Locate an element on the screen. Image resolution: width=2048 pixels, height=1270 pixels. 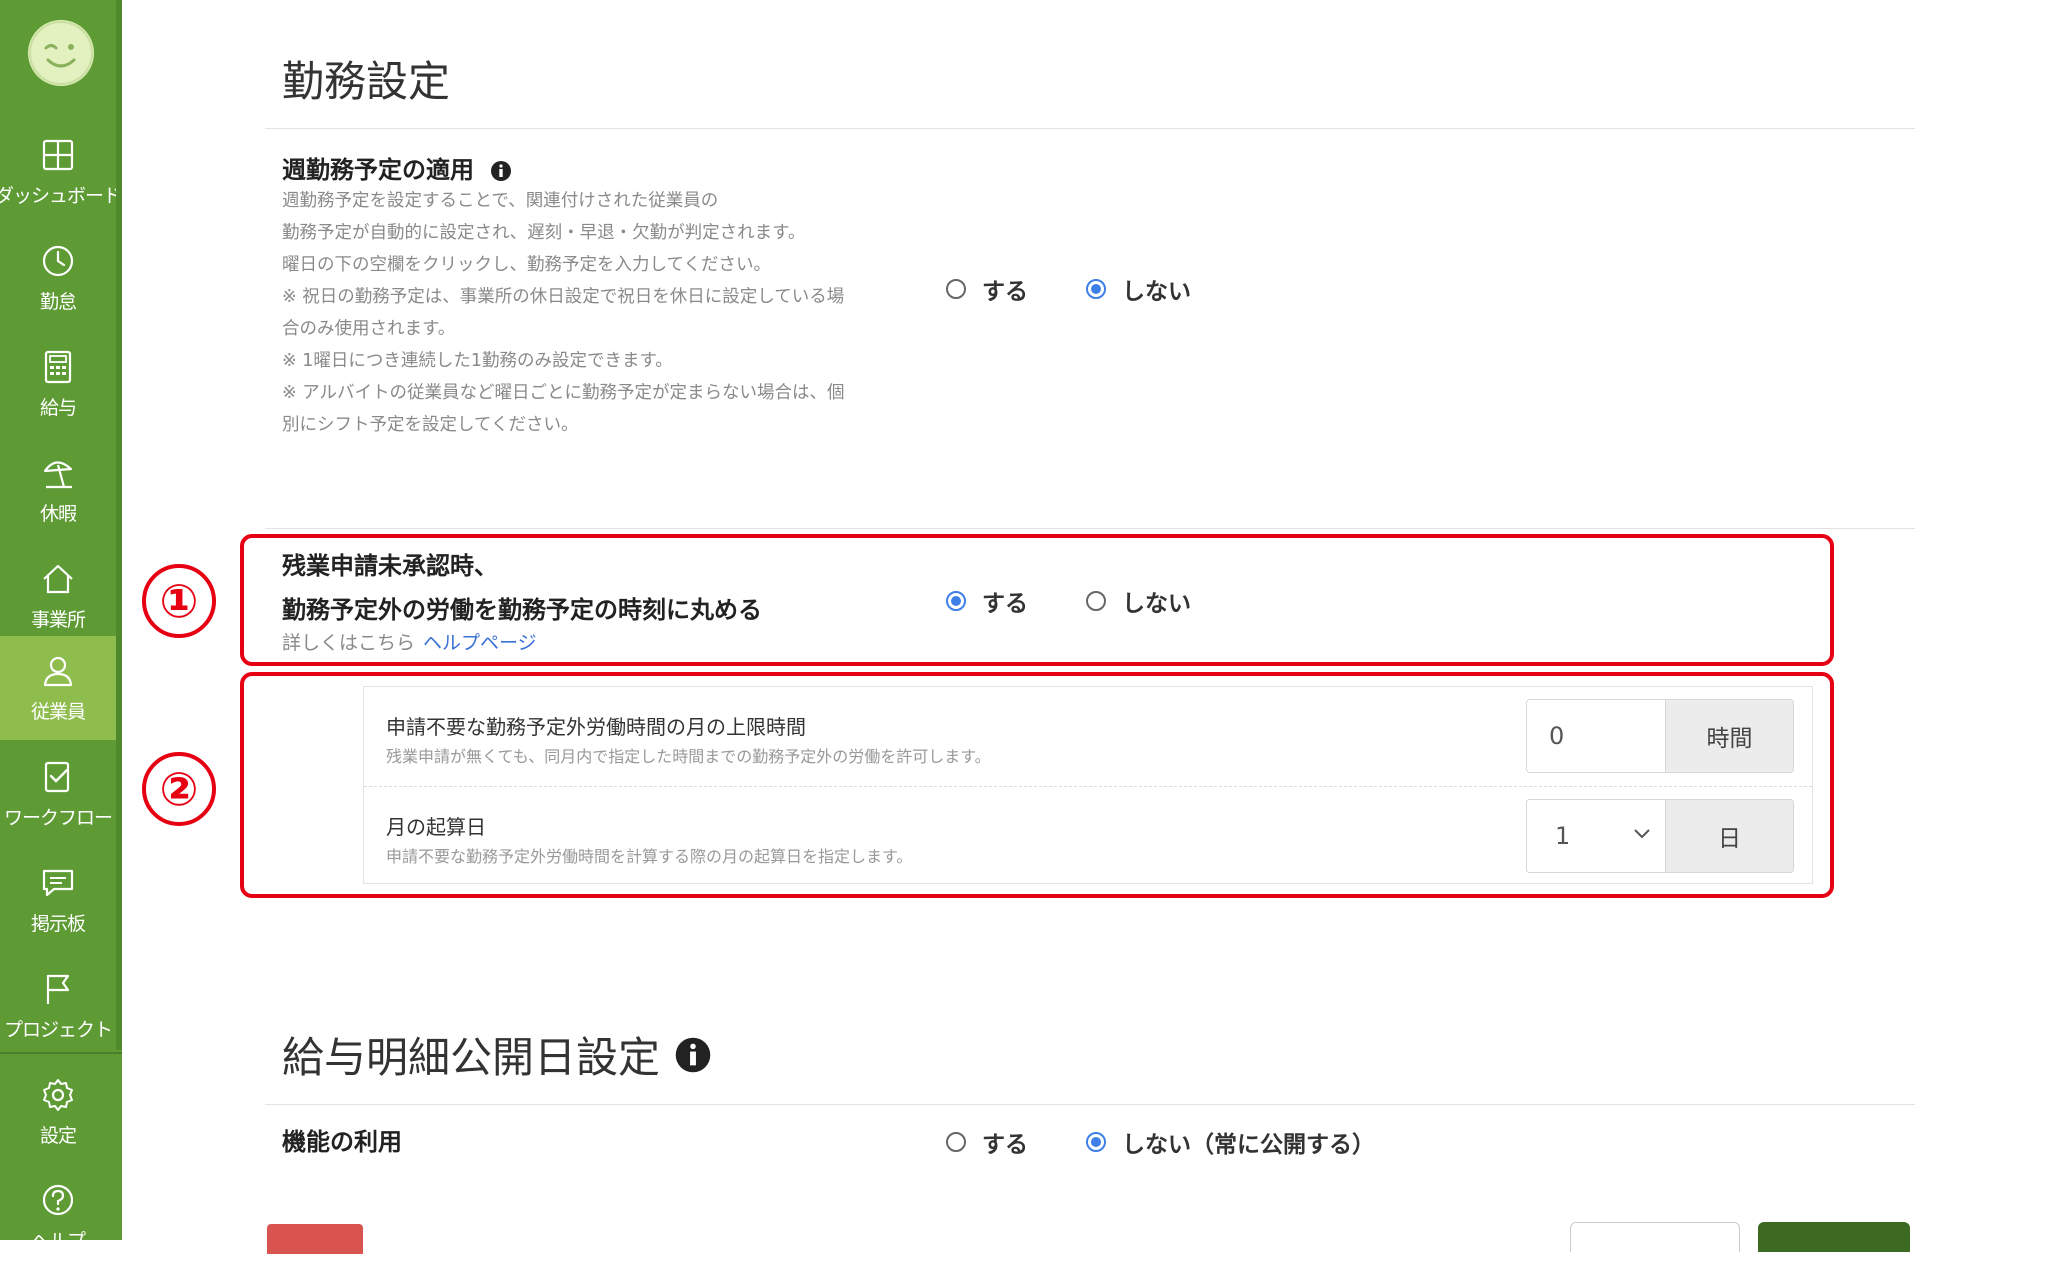
sidebar-item-dashboard: ダッシュボード is located at coordinates (61, 172).